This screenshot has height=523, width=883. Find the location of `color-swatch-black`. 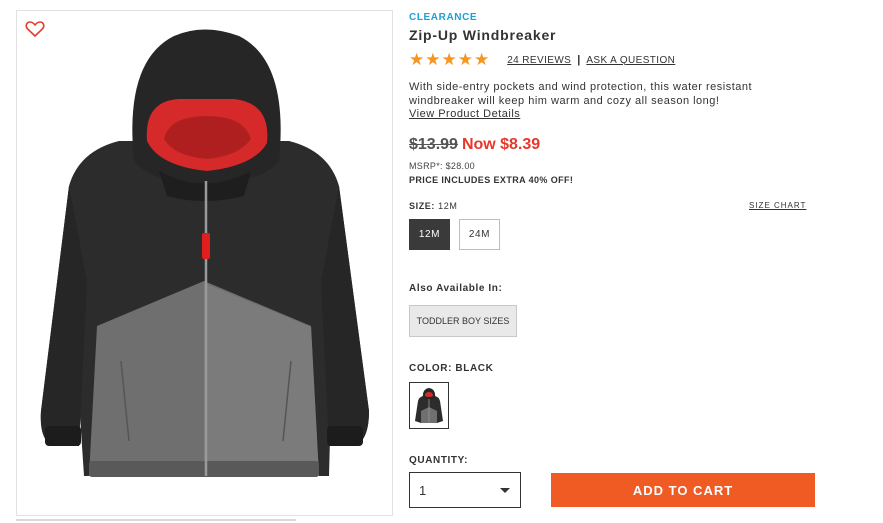

color-swatch-black is located at coordinates (429, 405).